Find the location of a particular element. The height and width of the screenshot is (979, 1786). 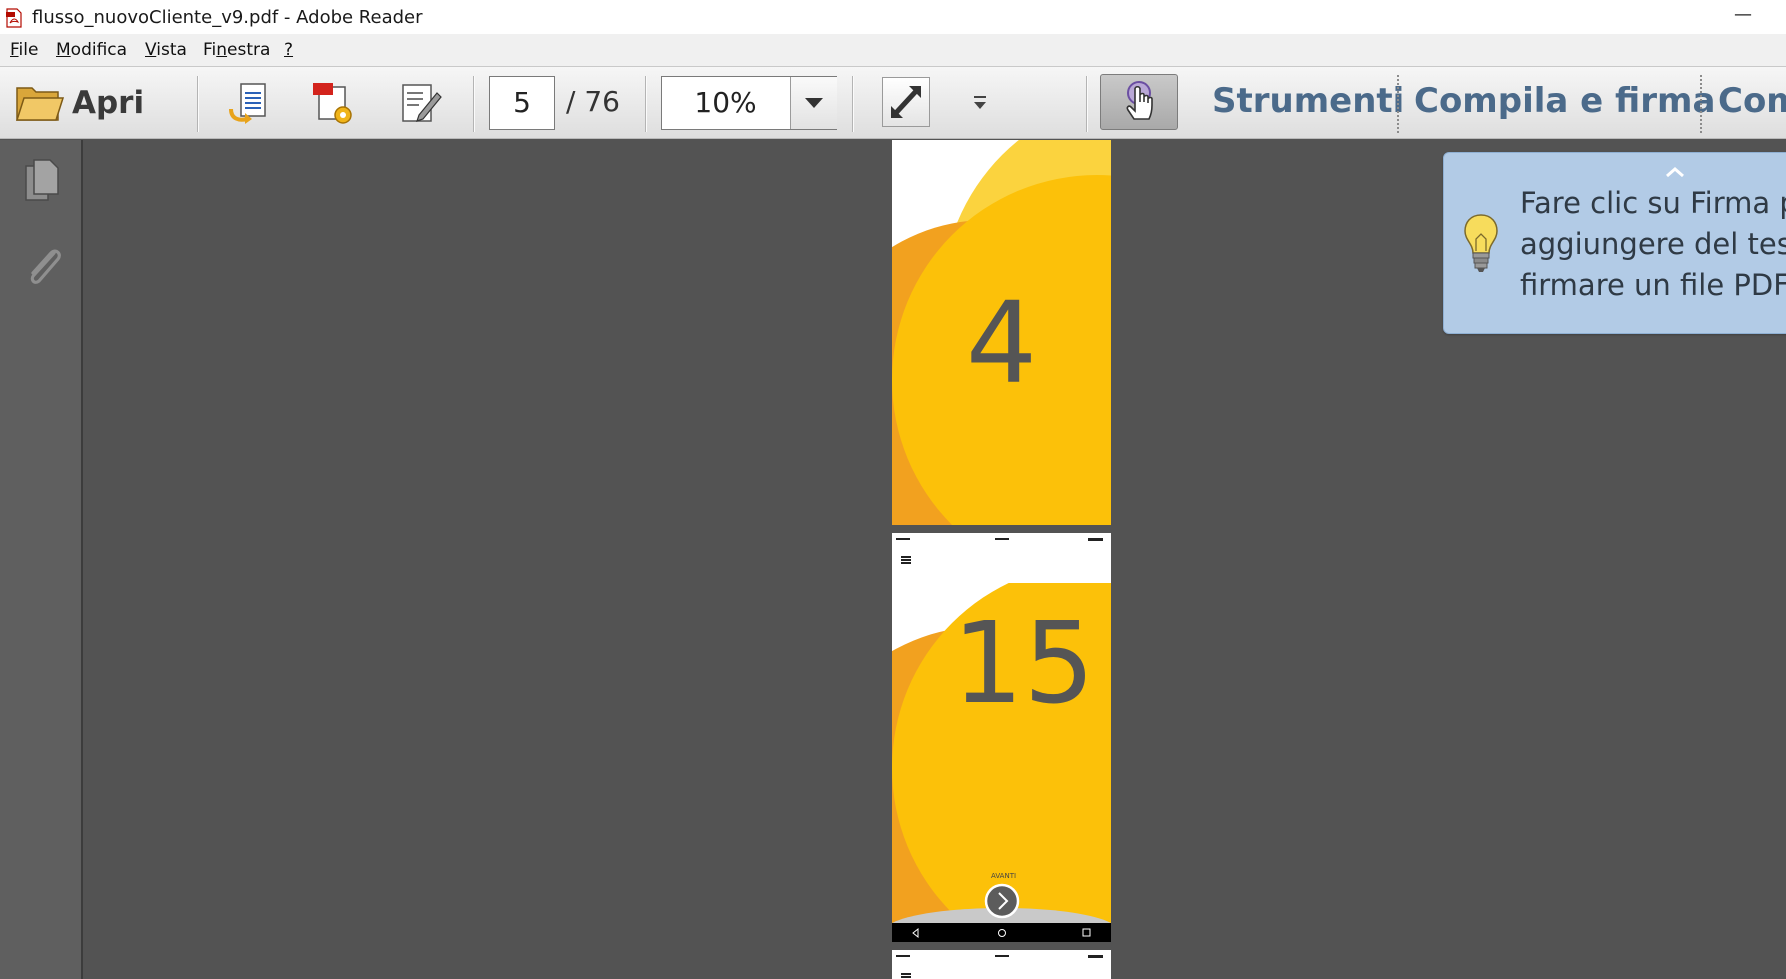

zoom-combobox: 10% is located at coordinates (749, 103).